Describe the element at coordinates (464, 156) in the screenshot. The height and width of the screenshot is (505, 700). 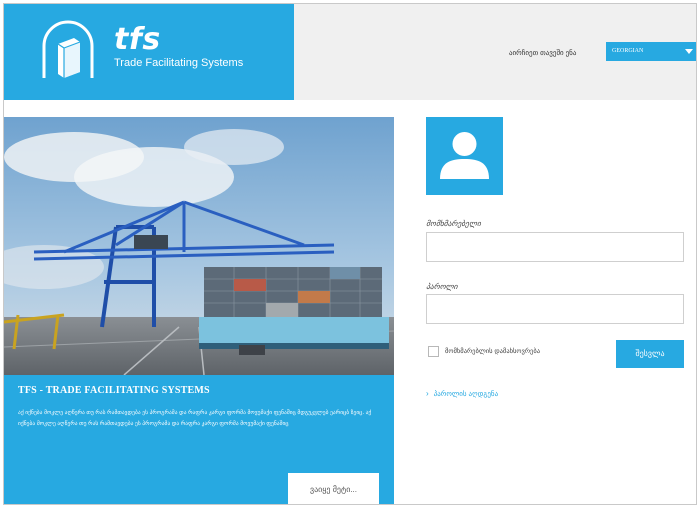
I see `user-silhouette-icon` at that location.